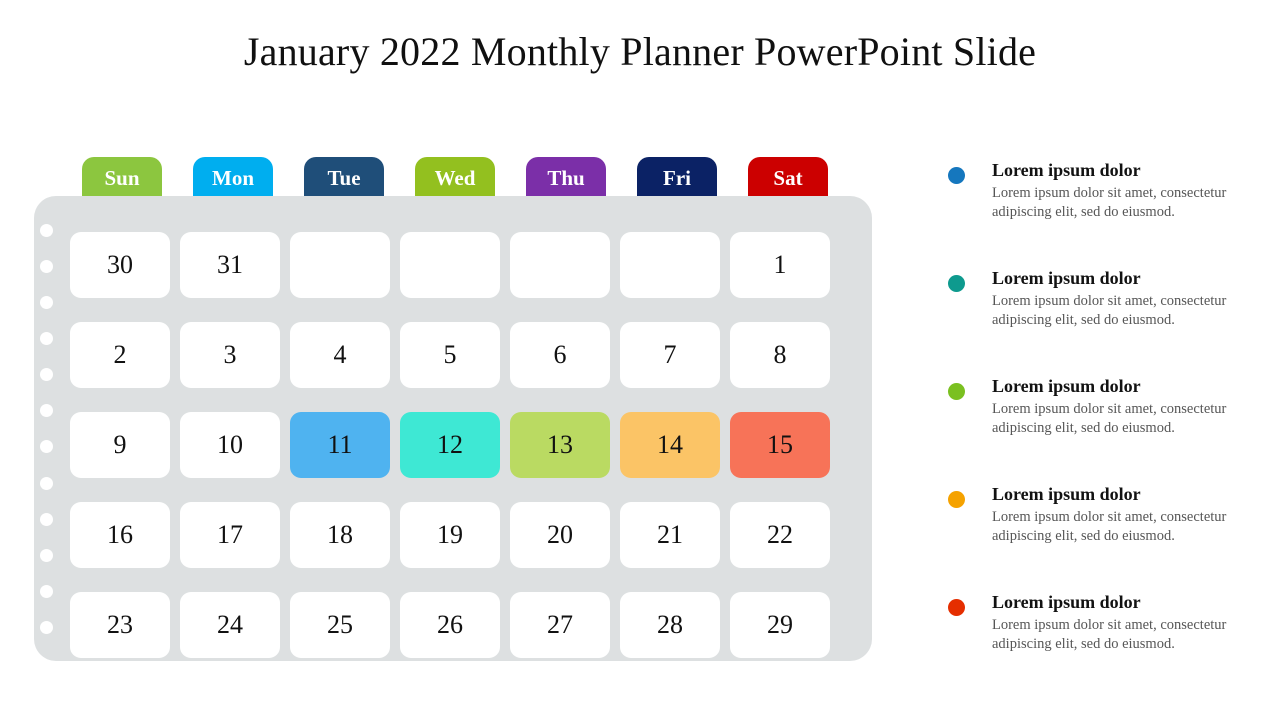 The image size is (1280, 720). I want to click on calendar-day-cell: 3, so click(230, 355).